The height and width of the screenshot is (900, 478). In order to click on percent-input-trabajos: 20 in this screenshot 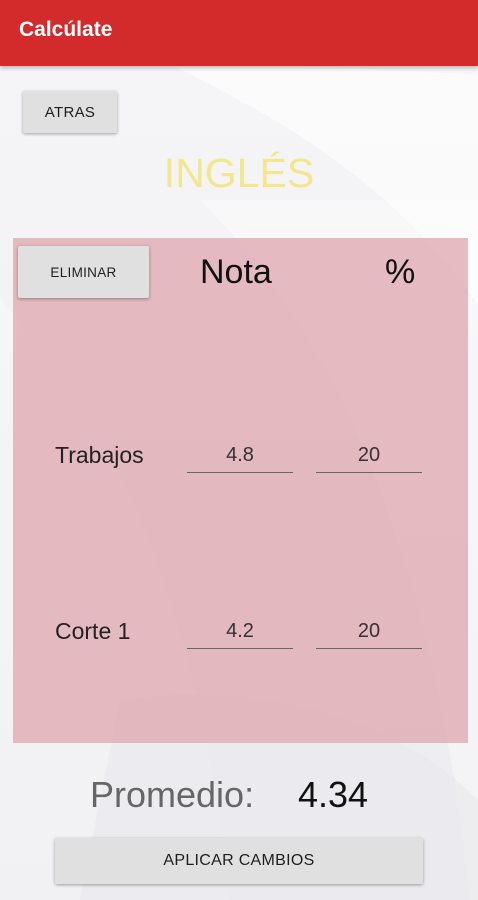, I will do `click(369, 455)`.